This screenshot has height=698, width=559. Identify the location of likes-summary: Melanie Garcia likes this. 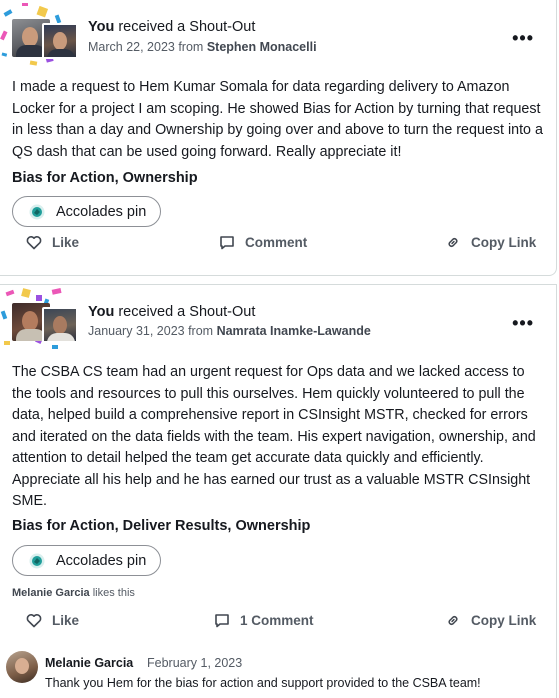
(73, 593).